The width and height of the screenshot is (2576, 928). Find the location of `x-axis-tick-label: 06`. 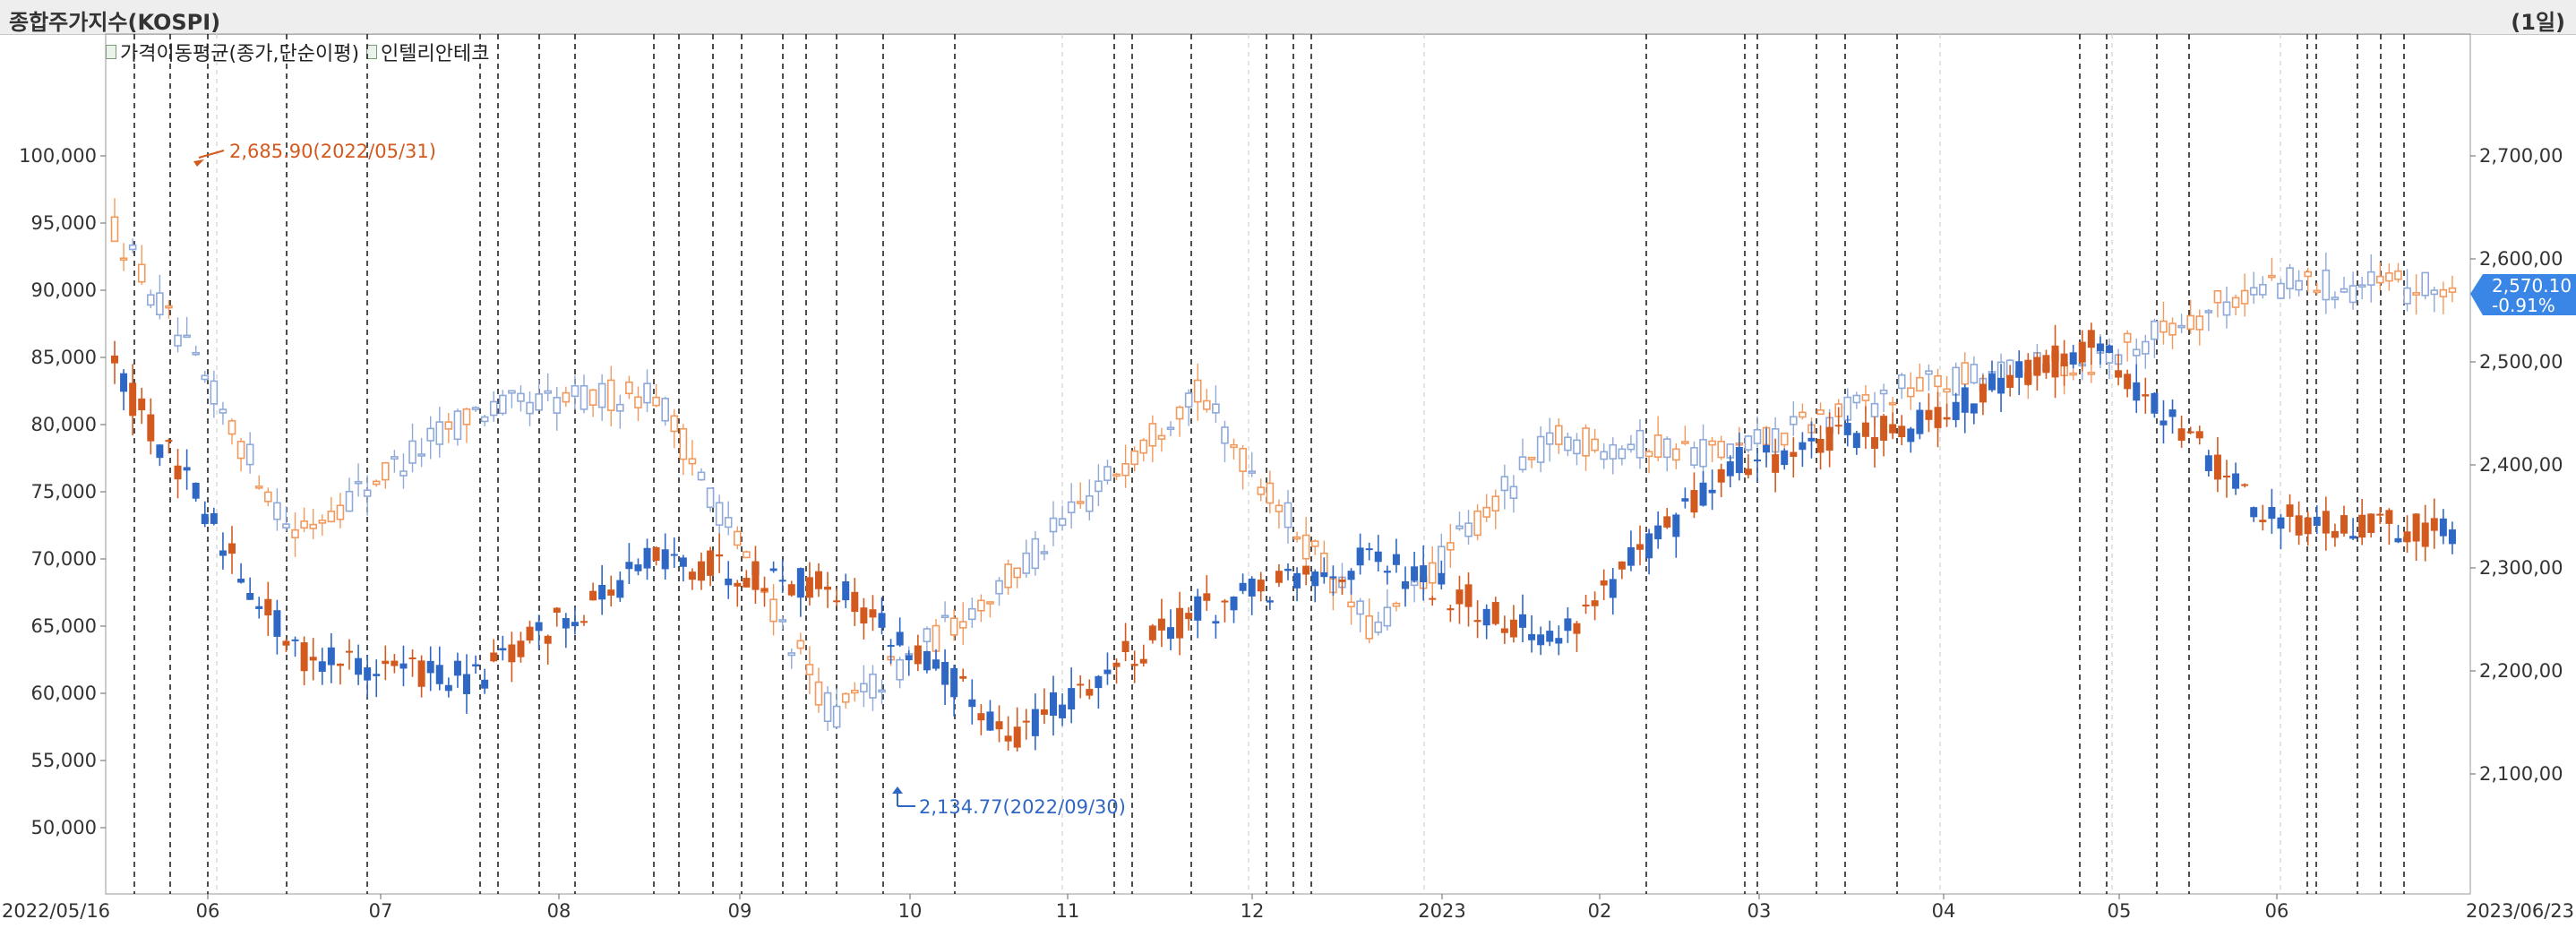

x-axis-tick-label: 06 is located at coordinates (2277, 911).